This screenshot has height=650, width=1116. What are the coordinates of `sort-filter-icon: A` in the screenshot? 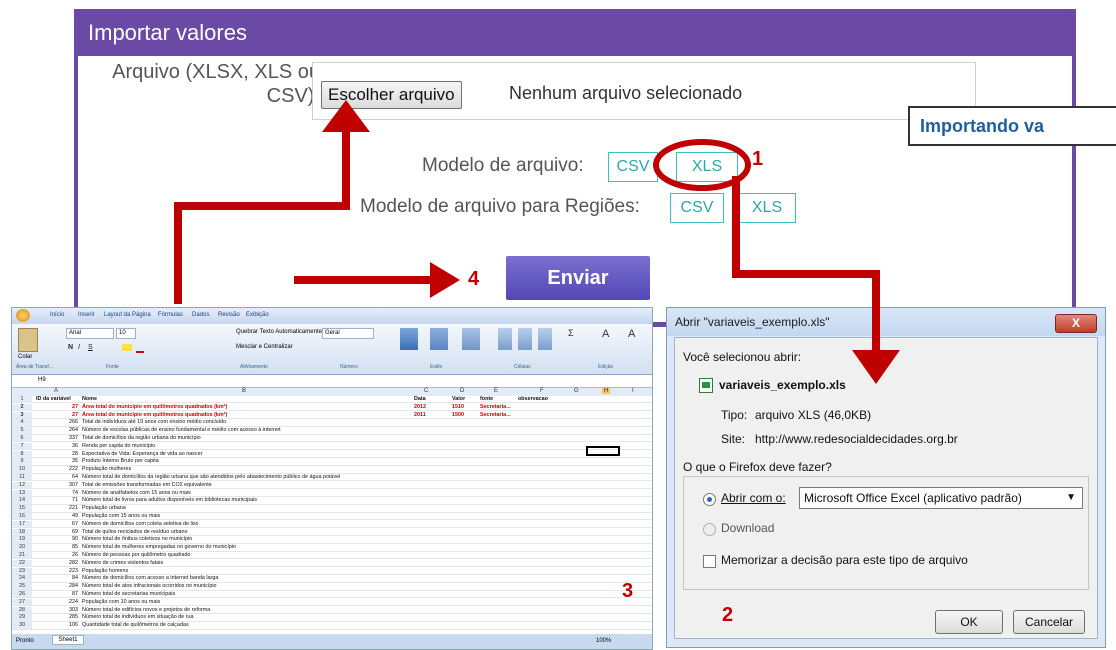 It's located at (605, 334).